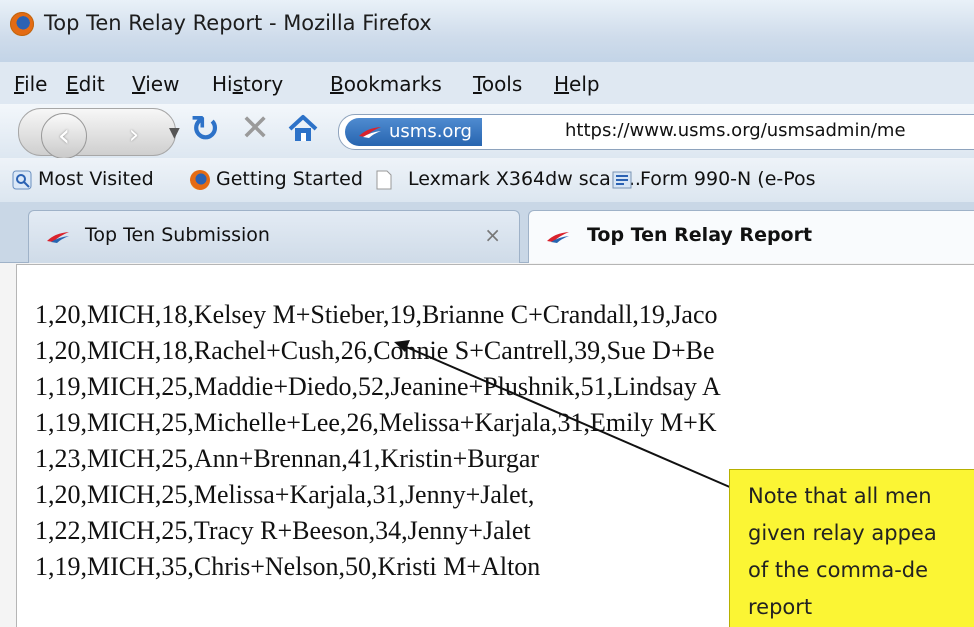  Describe the element at coordinates (19, 84) in the screenshot. I see `menu-file-accel: F` at that location.